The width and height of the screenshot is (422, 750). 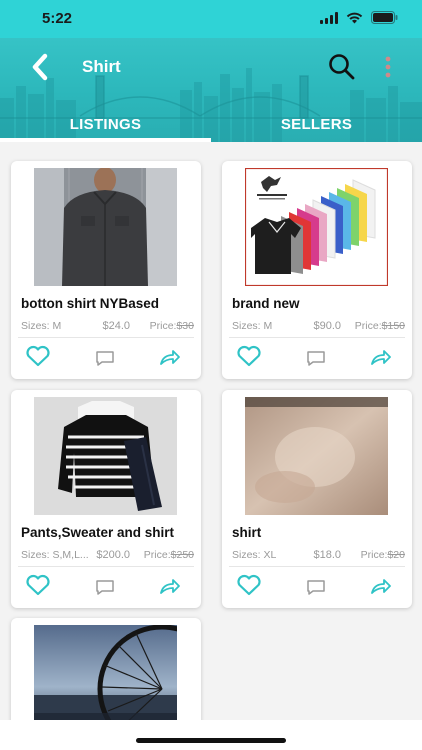 I want to click on status-time: 5:22, so click(x=57, y=18).